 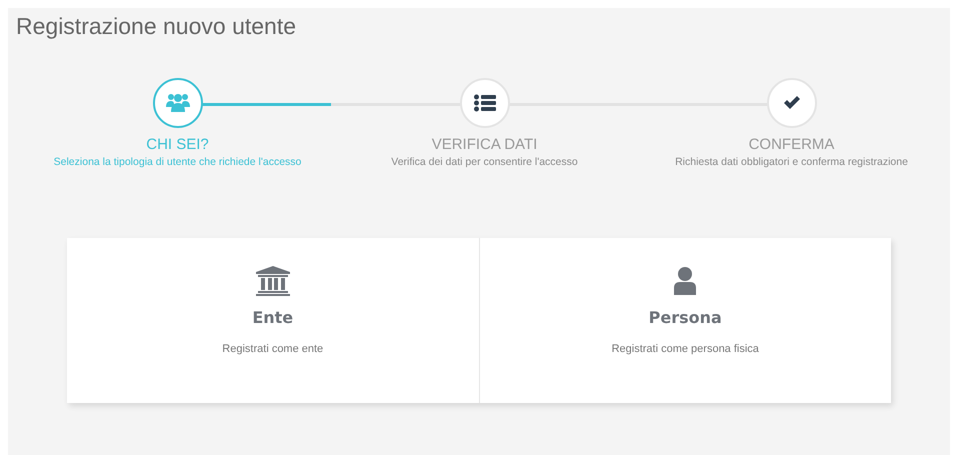 I want to click on option-description: Registrati come persona fisica, so click(x=685, y=349).